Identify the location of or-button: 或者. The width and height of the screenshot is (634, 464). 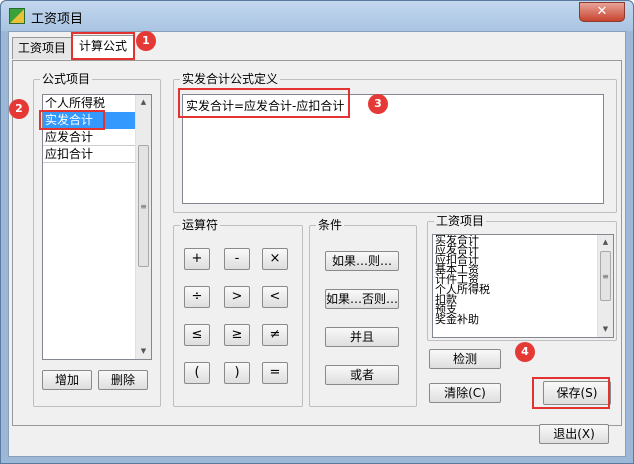
(362, 375).